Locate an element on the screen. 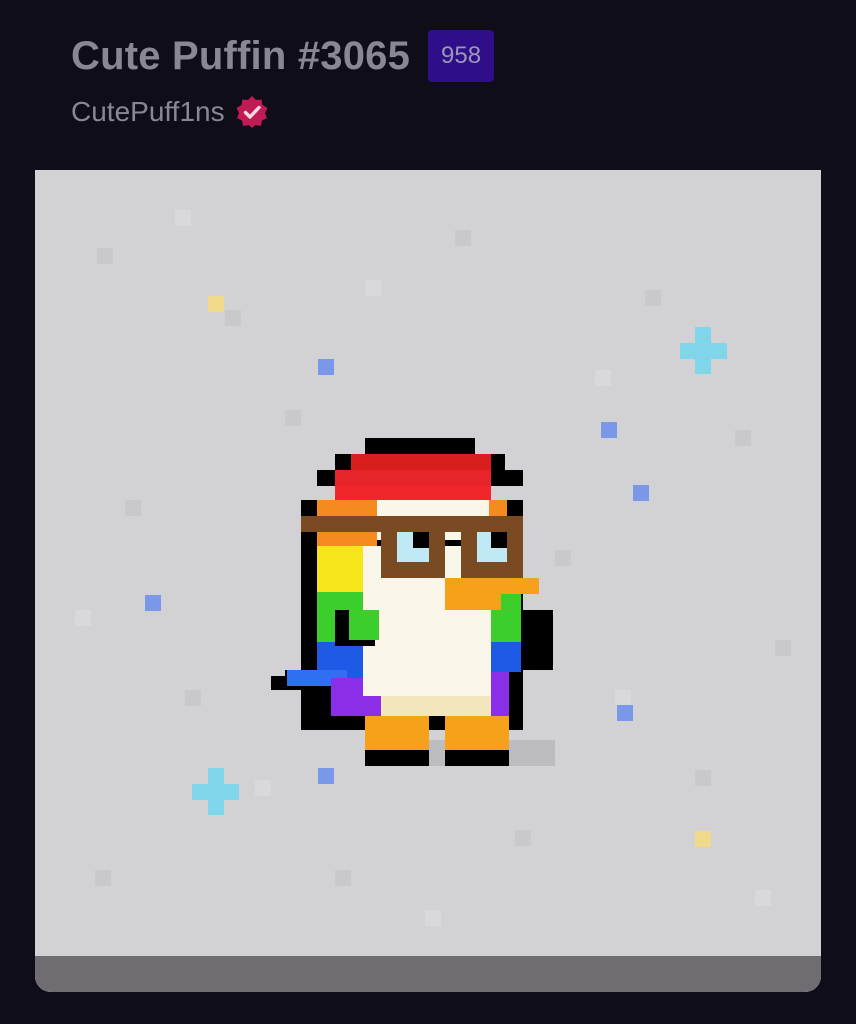 The height and width of the screenshot is (1024, 856). artwork-footer-bar is located at coordinates (428, 974).